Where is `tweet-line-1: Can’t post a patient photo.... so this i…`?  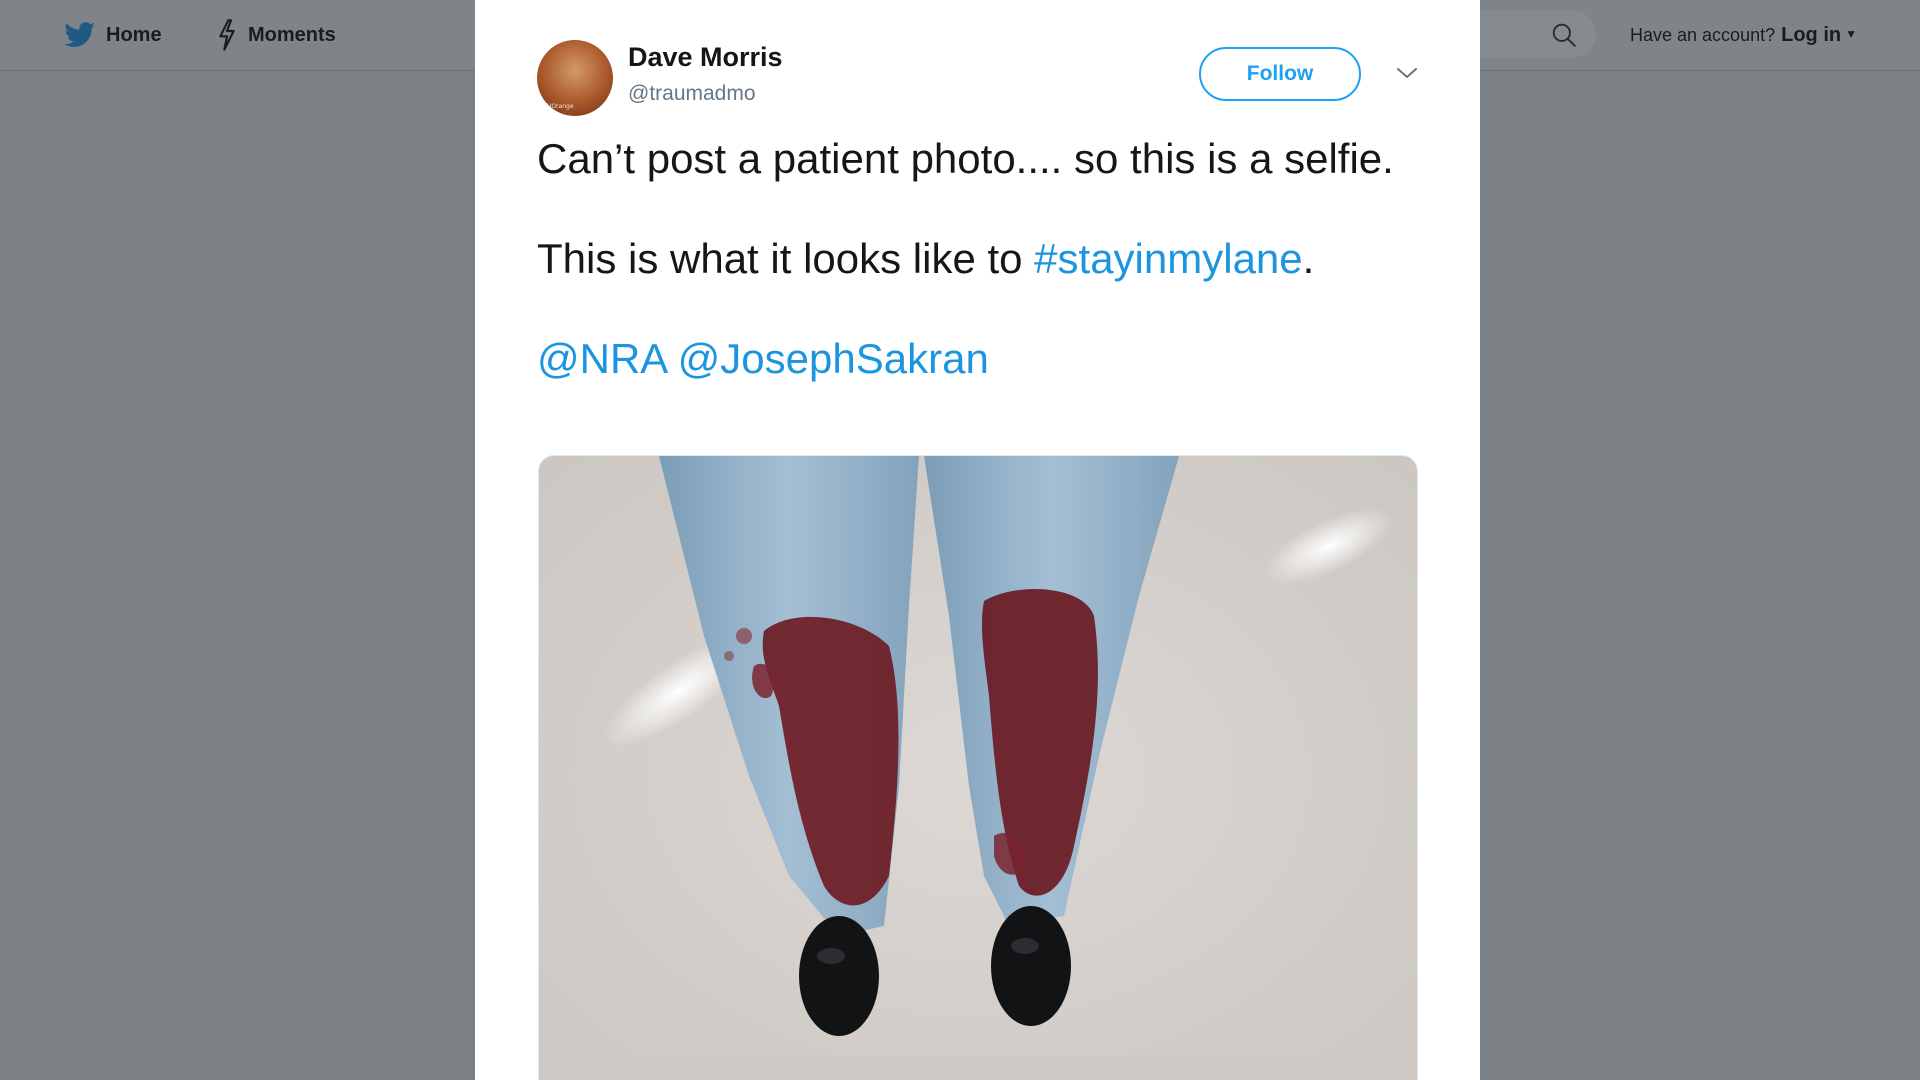 tweet-line-1: Can’t post a patient photo.... so this i… is located at coordinates (965, 158).